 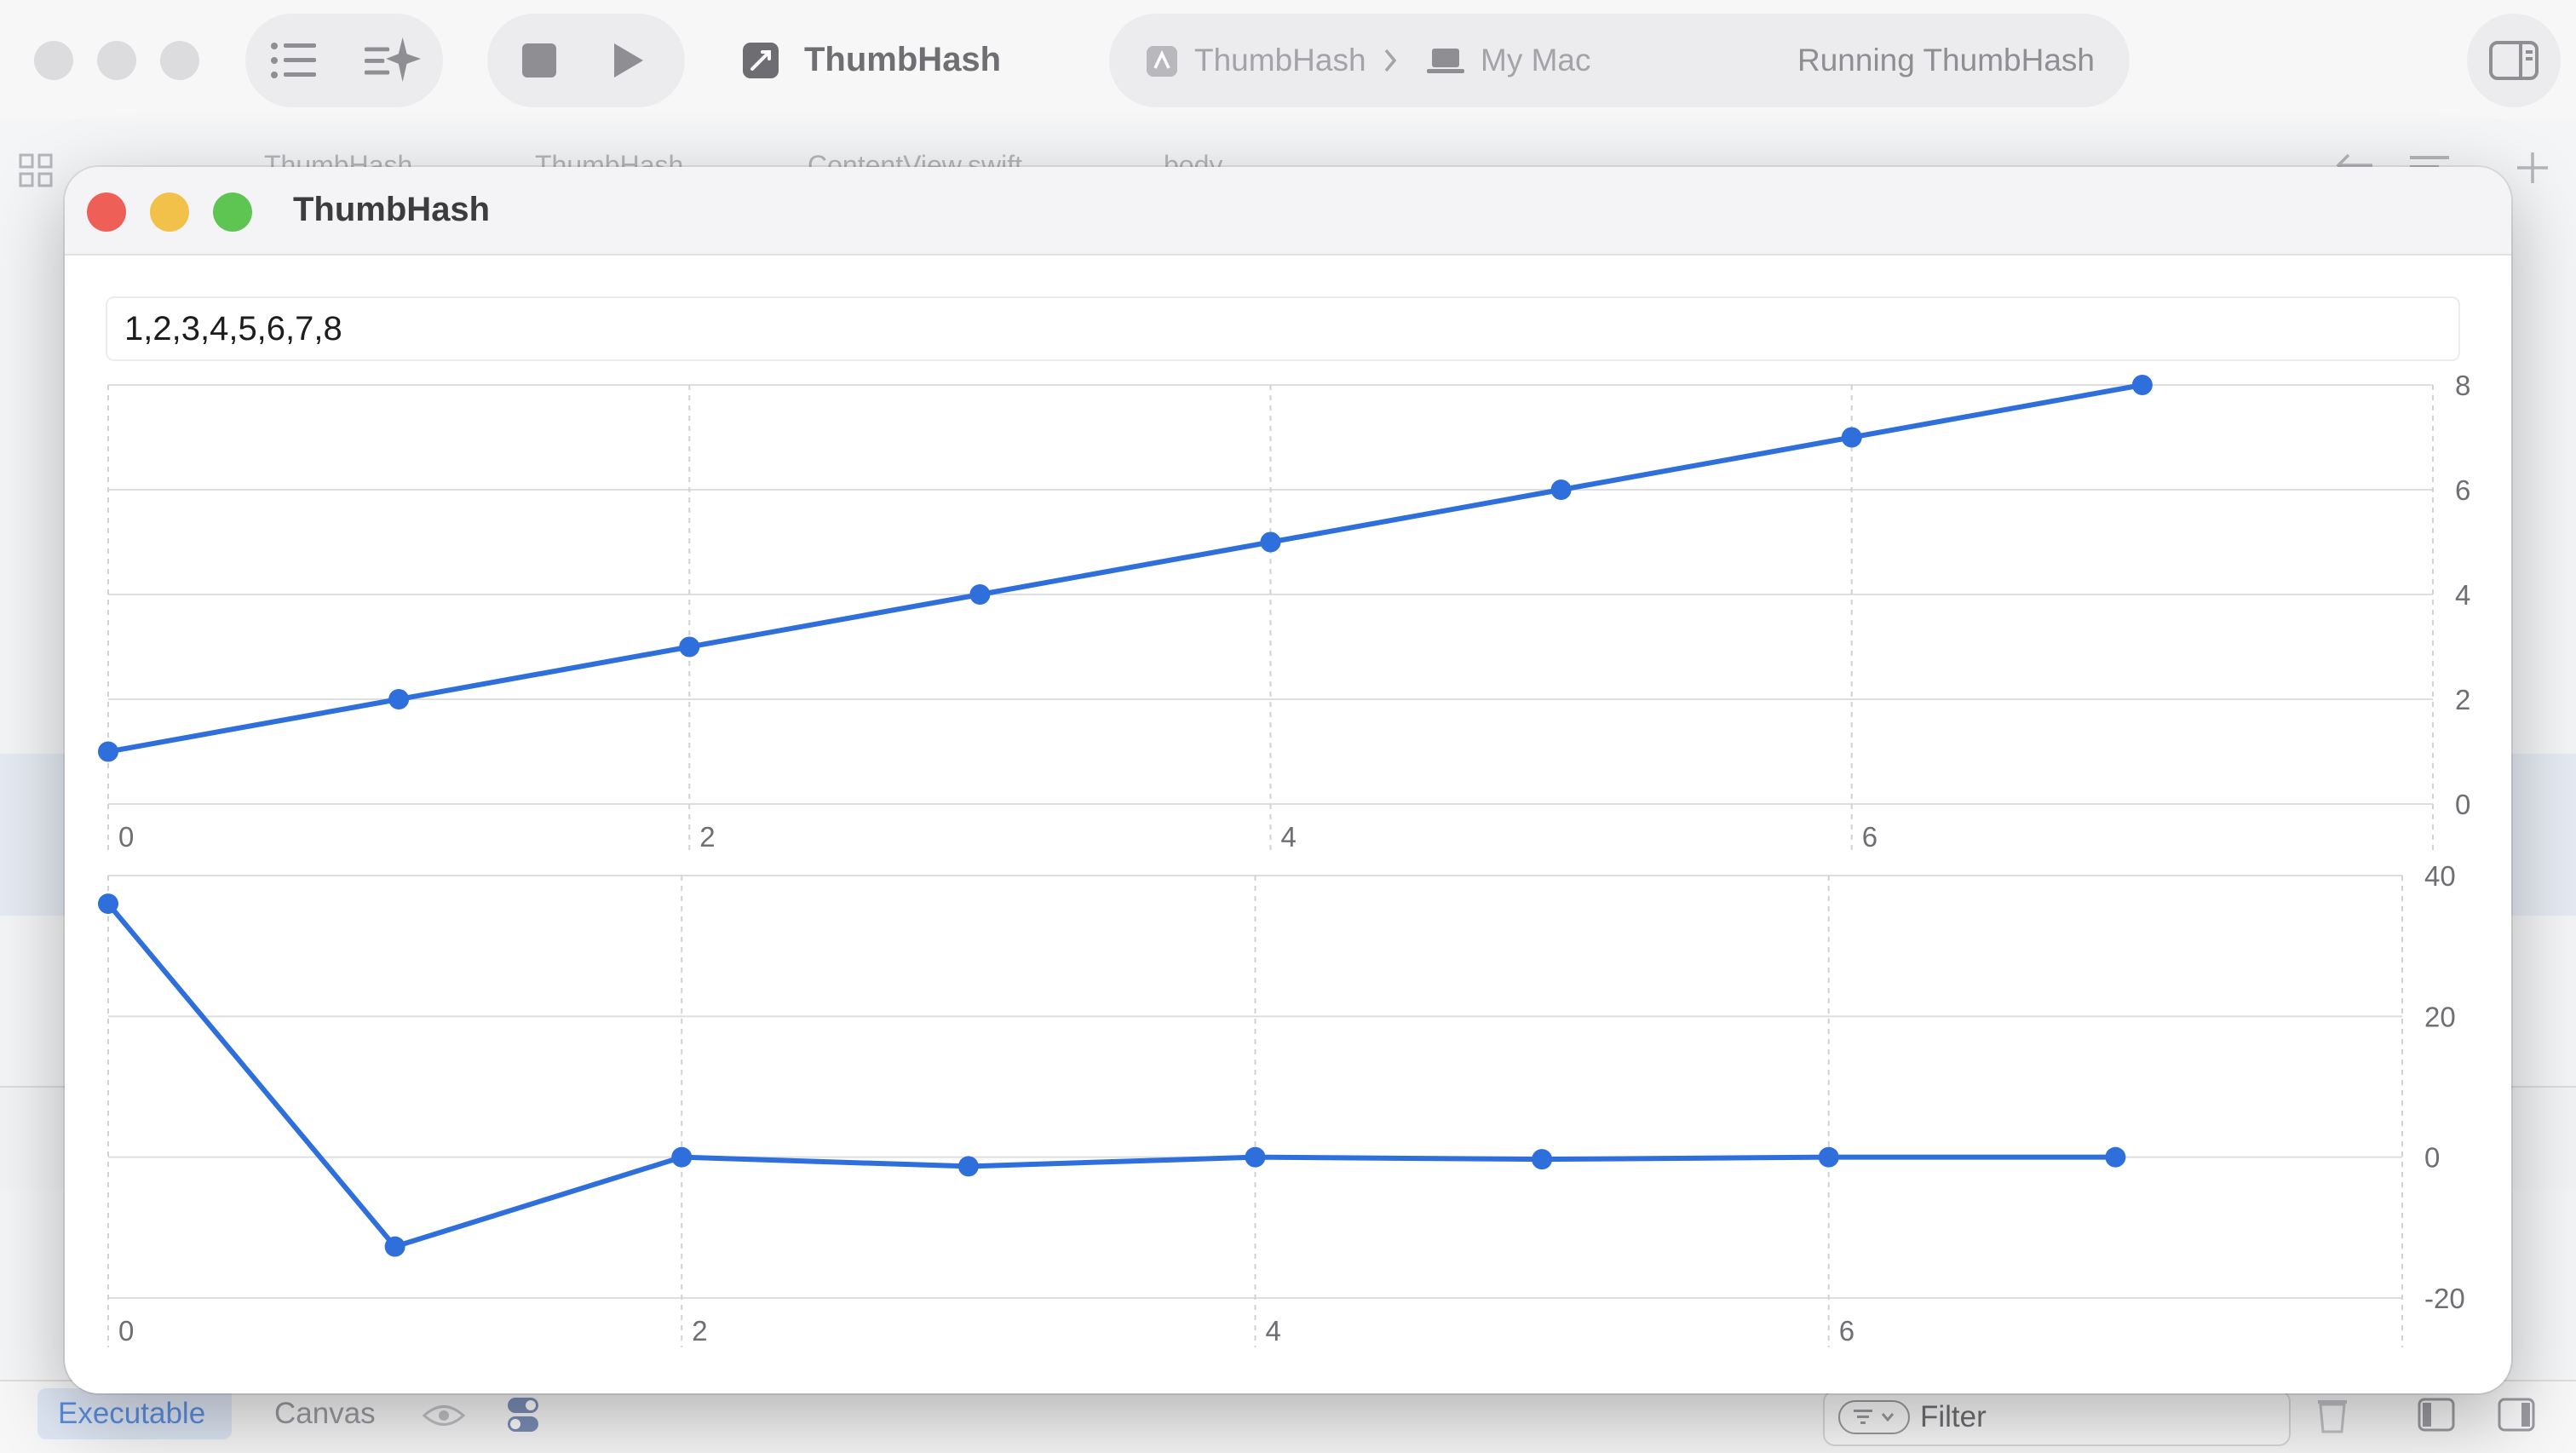 What do you see at coordinates (586, 60) in the screenshot?
I see `run-controls-group` at bounding box center [586, 60].